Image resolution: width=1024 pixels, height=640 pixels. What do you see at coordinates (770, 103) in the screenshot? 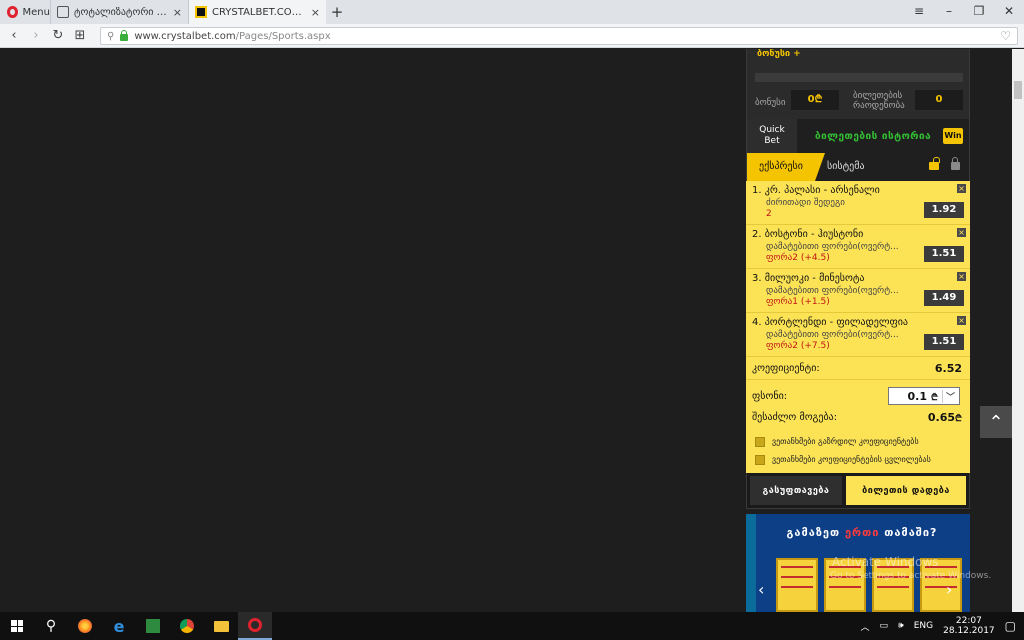
I see `bonus-label: ბონუსი` at bounding box center [770, 103].